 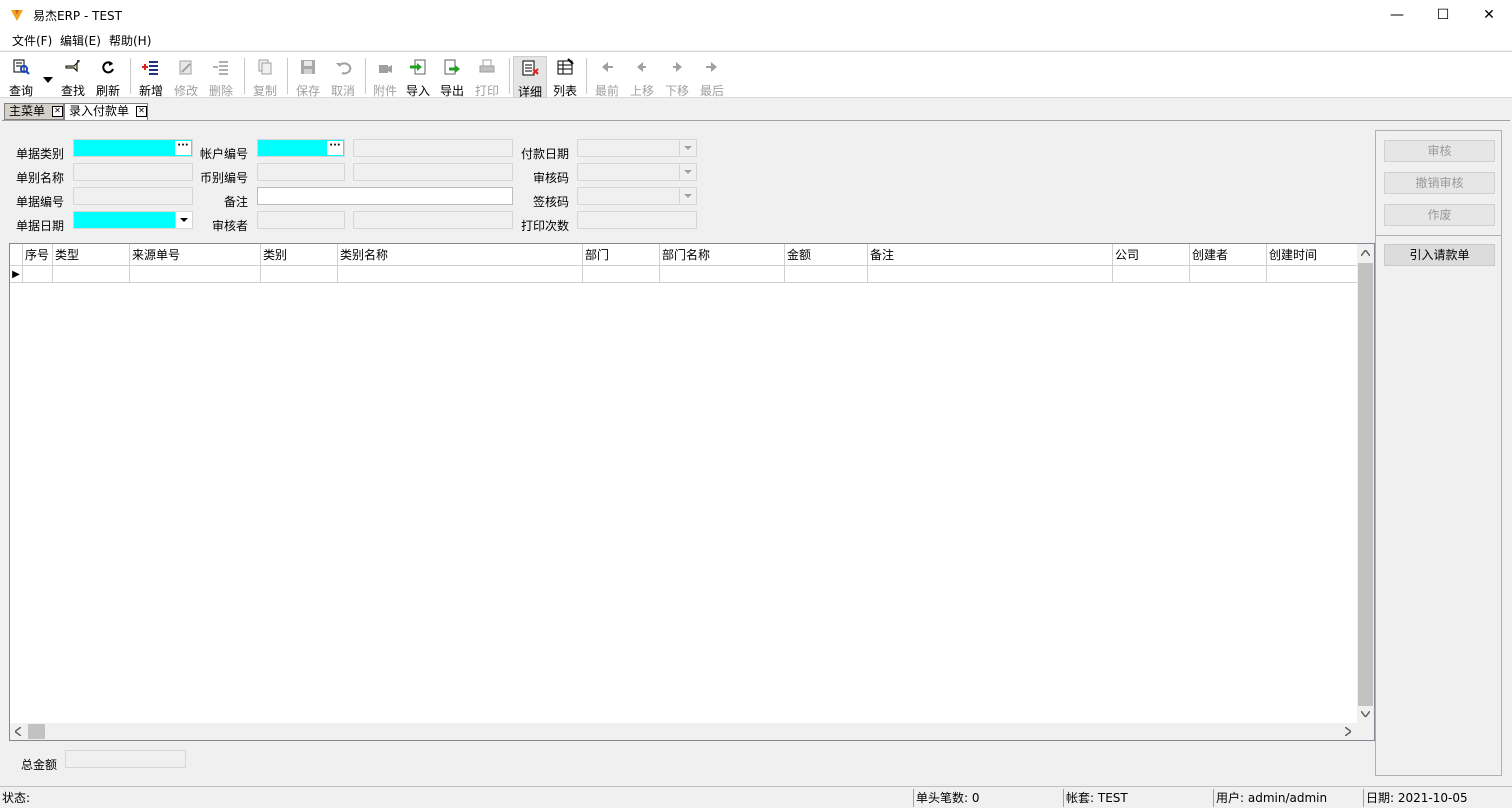 What do you see at coordinates (301, 220) in the screenshot?
I see `auditor-field` at bounding box center [301, 220].